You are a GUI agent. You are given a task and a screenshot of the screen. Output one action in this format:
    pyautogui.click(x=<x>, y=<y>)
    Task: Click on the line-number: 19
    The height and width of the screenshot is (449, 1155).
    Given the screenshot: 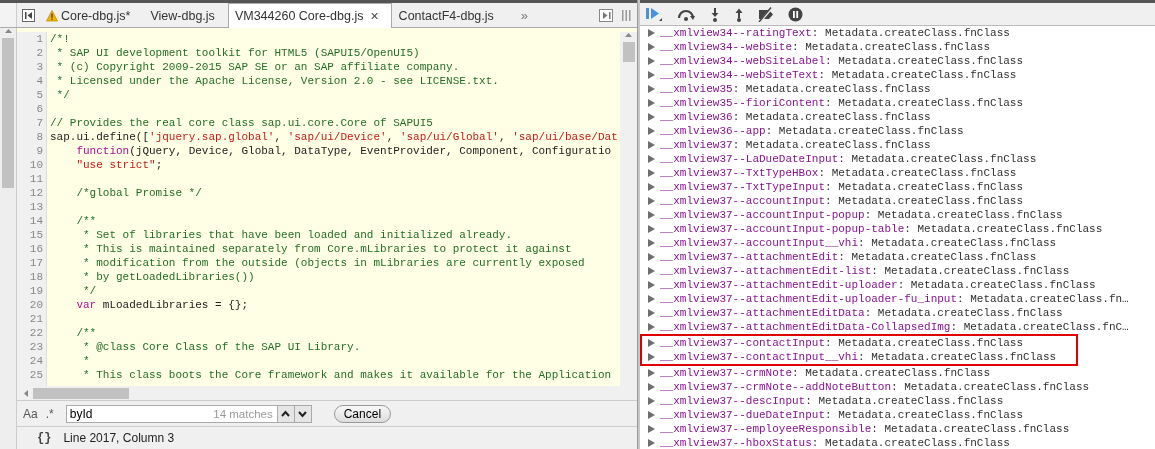 What is the action you would take?
    pyautogui.click(x=35, y=291)
    